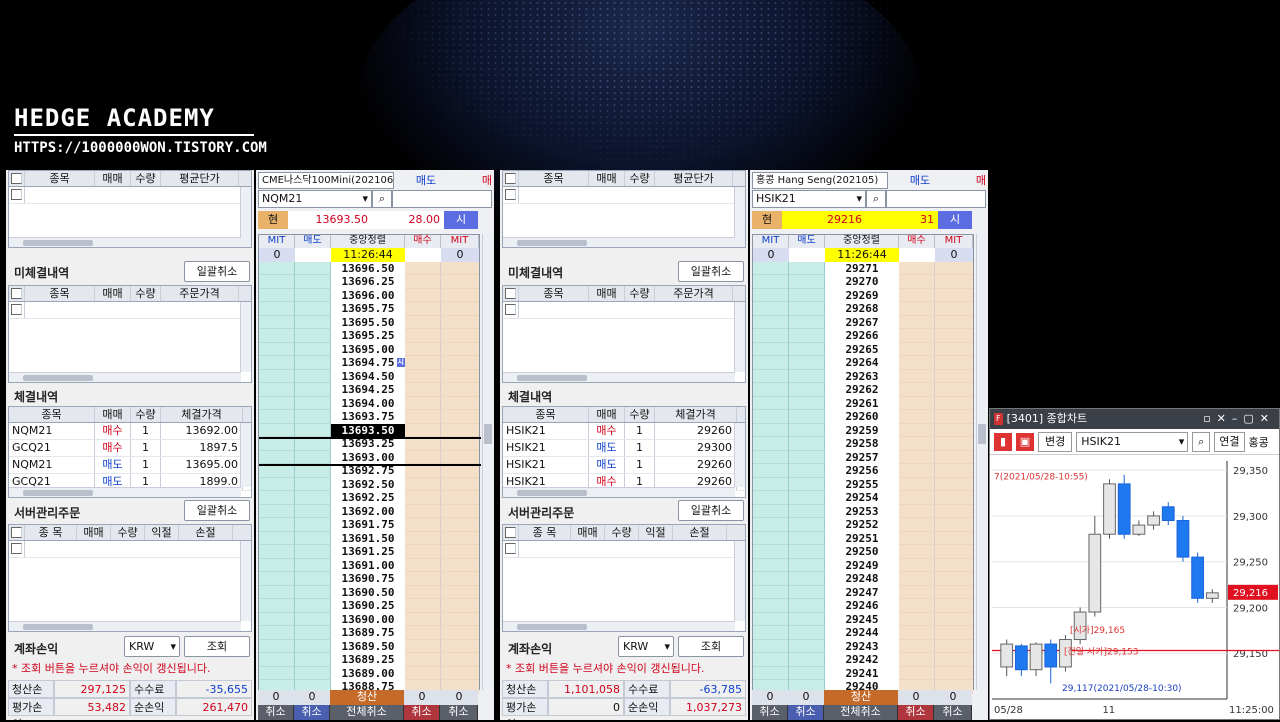 This screenshot has width=1280, height=722. What do you see at coordinates (862, 390) in the screenshot?
I see `price-cell: 29262` at bounding box center [862, 390].